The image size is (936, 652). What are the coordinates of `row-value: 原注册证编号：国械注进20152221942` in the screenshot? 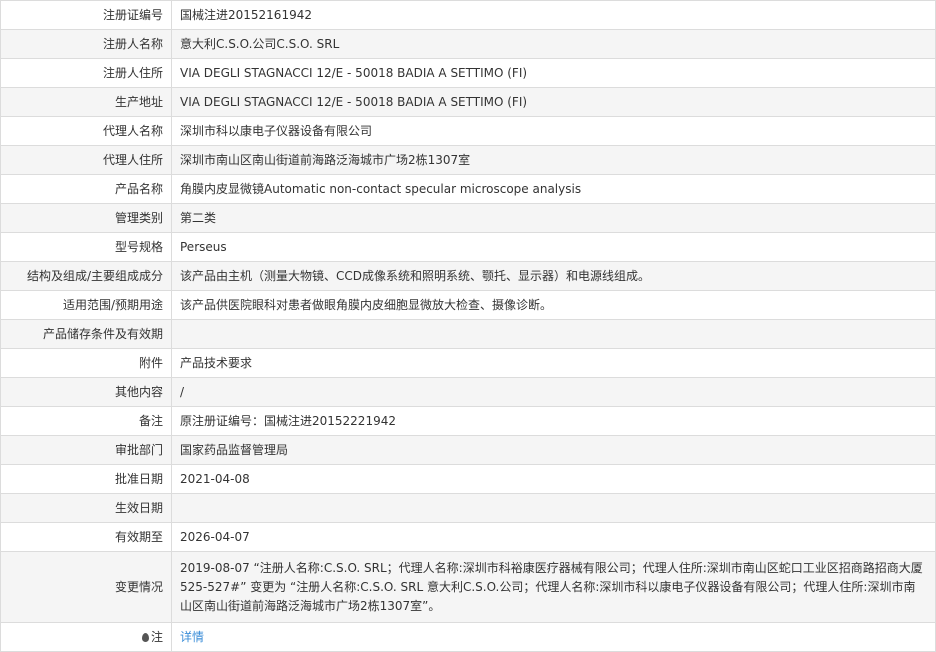 It's located at (553, 421).